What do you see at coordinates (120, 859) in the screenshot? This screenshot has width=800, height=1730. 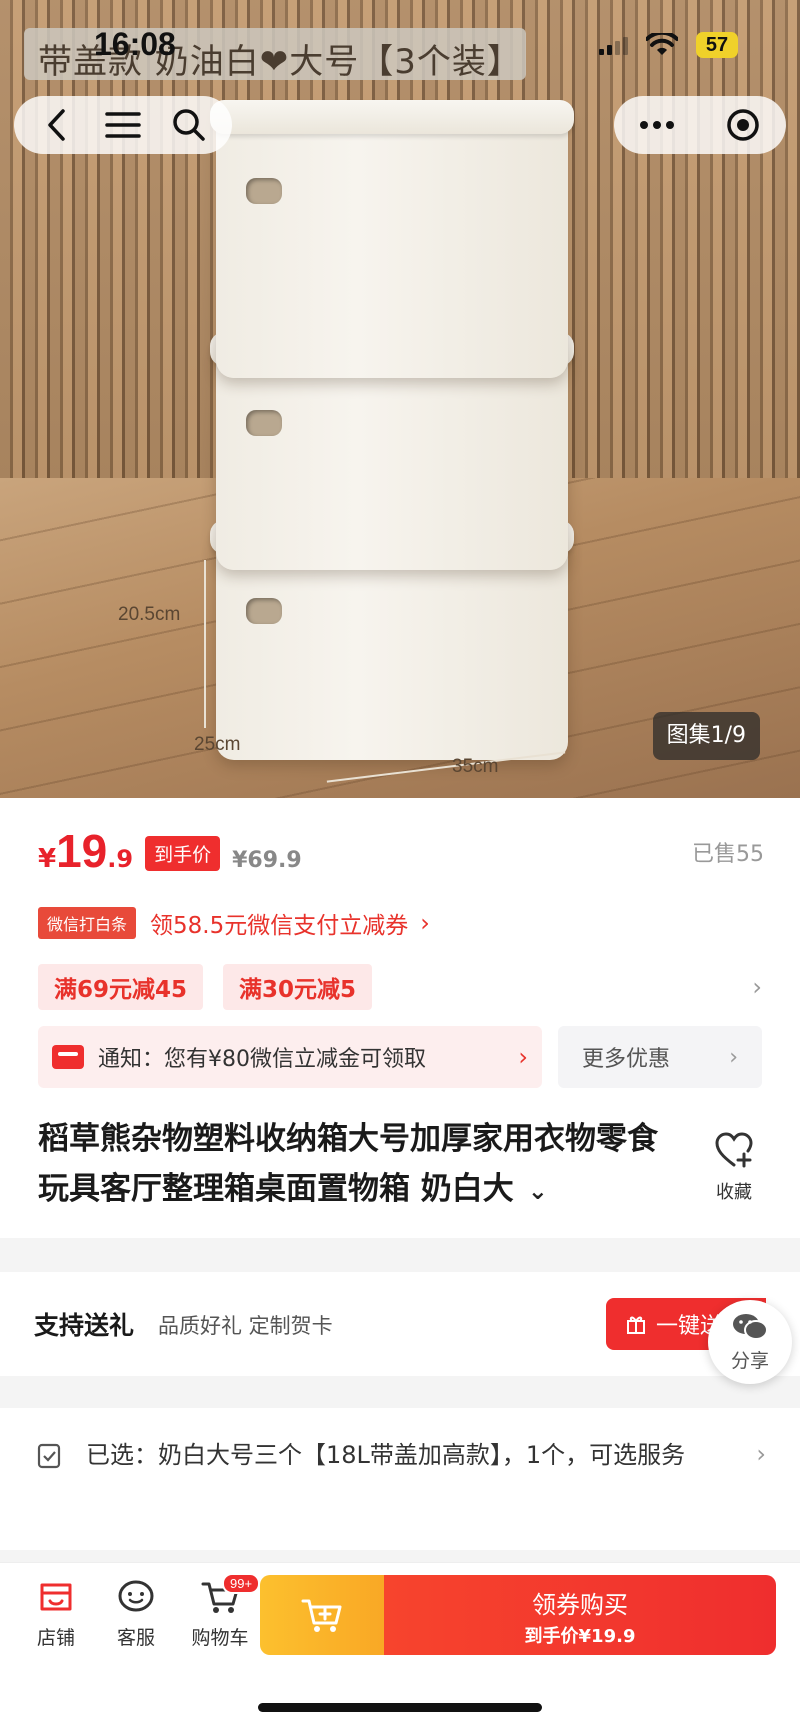 I see `price-decimal: .9` at bounding box center [120, 859].